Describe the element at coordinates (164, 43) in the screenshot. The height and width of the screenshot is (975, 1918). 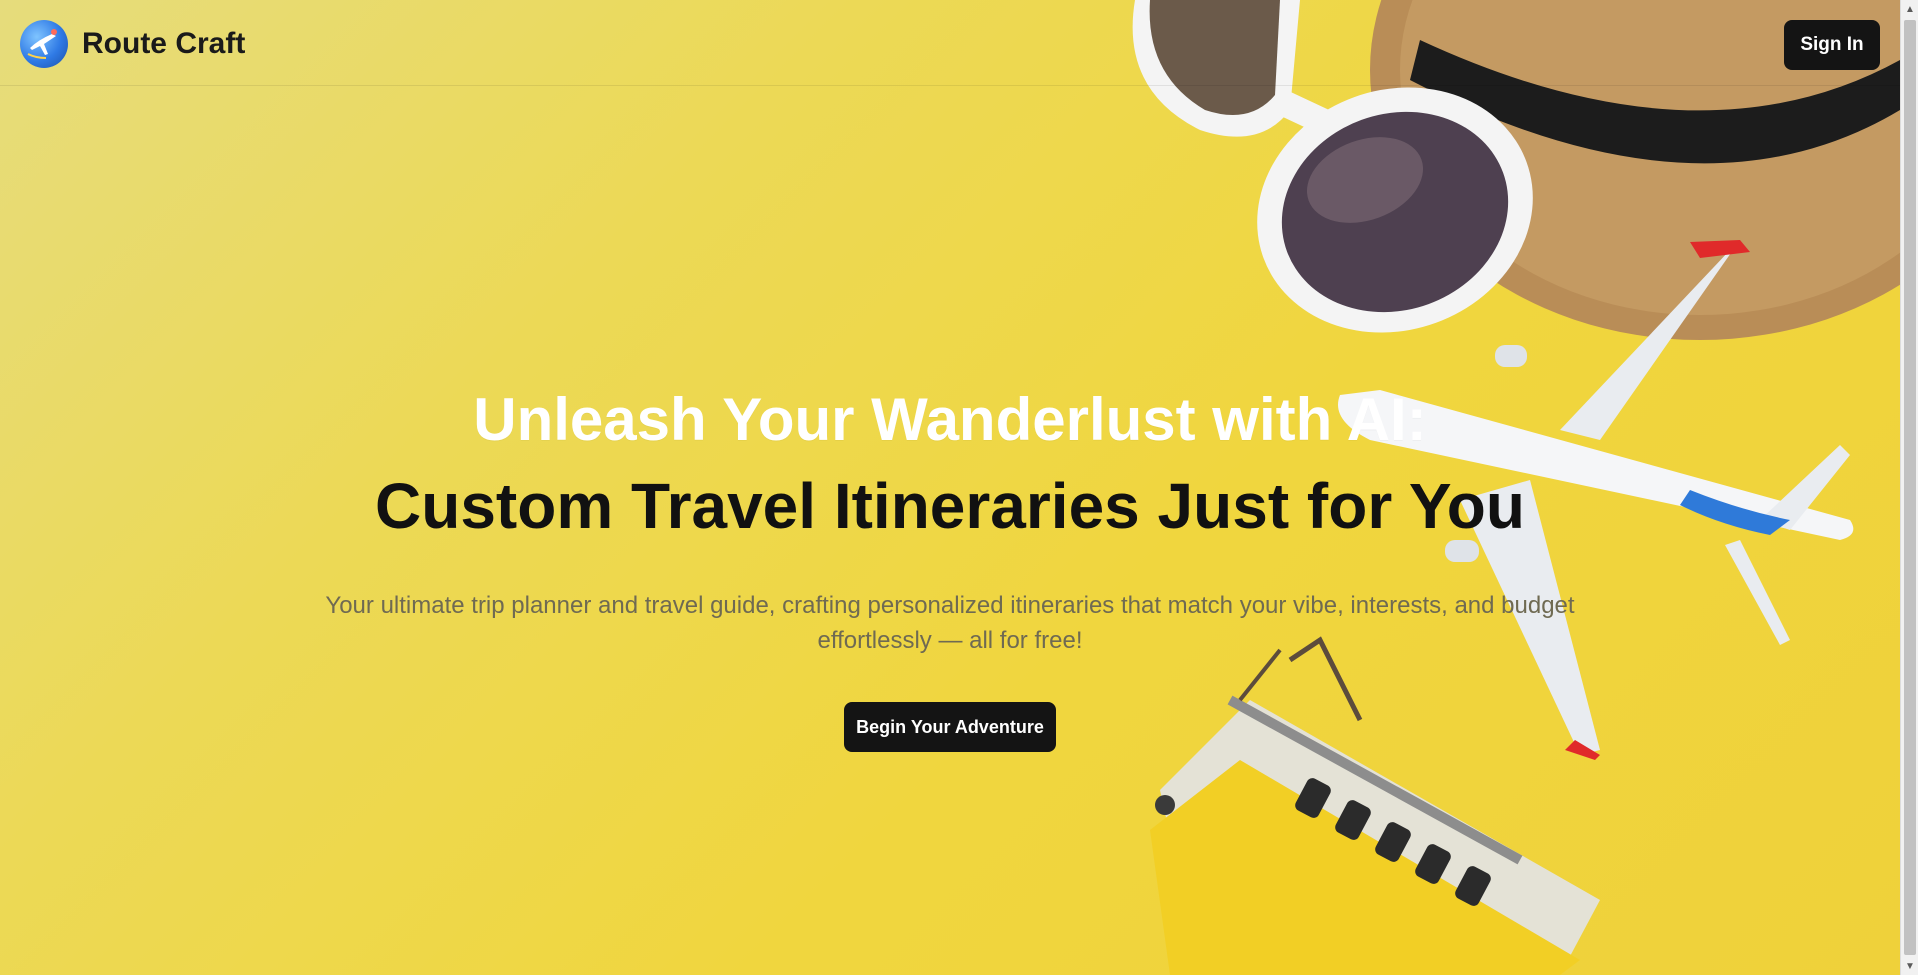
I see `brand-name: Route Craft` at that location.